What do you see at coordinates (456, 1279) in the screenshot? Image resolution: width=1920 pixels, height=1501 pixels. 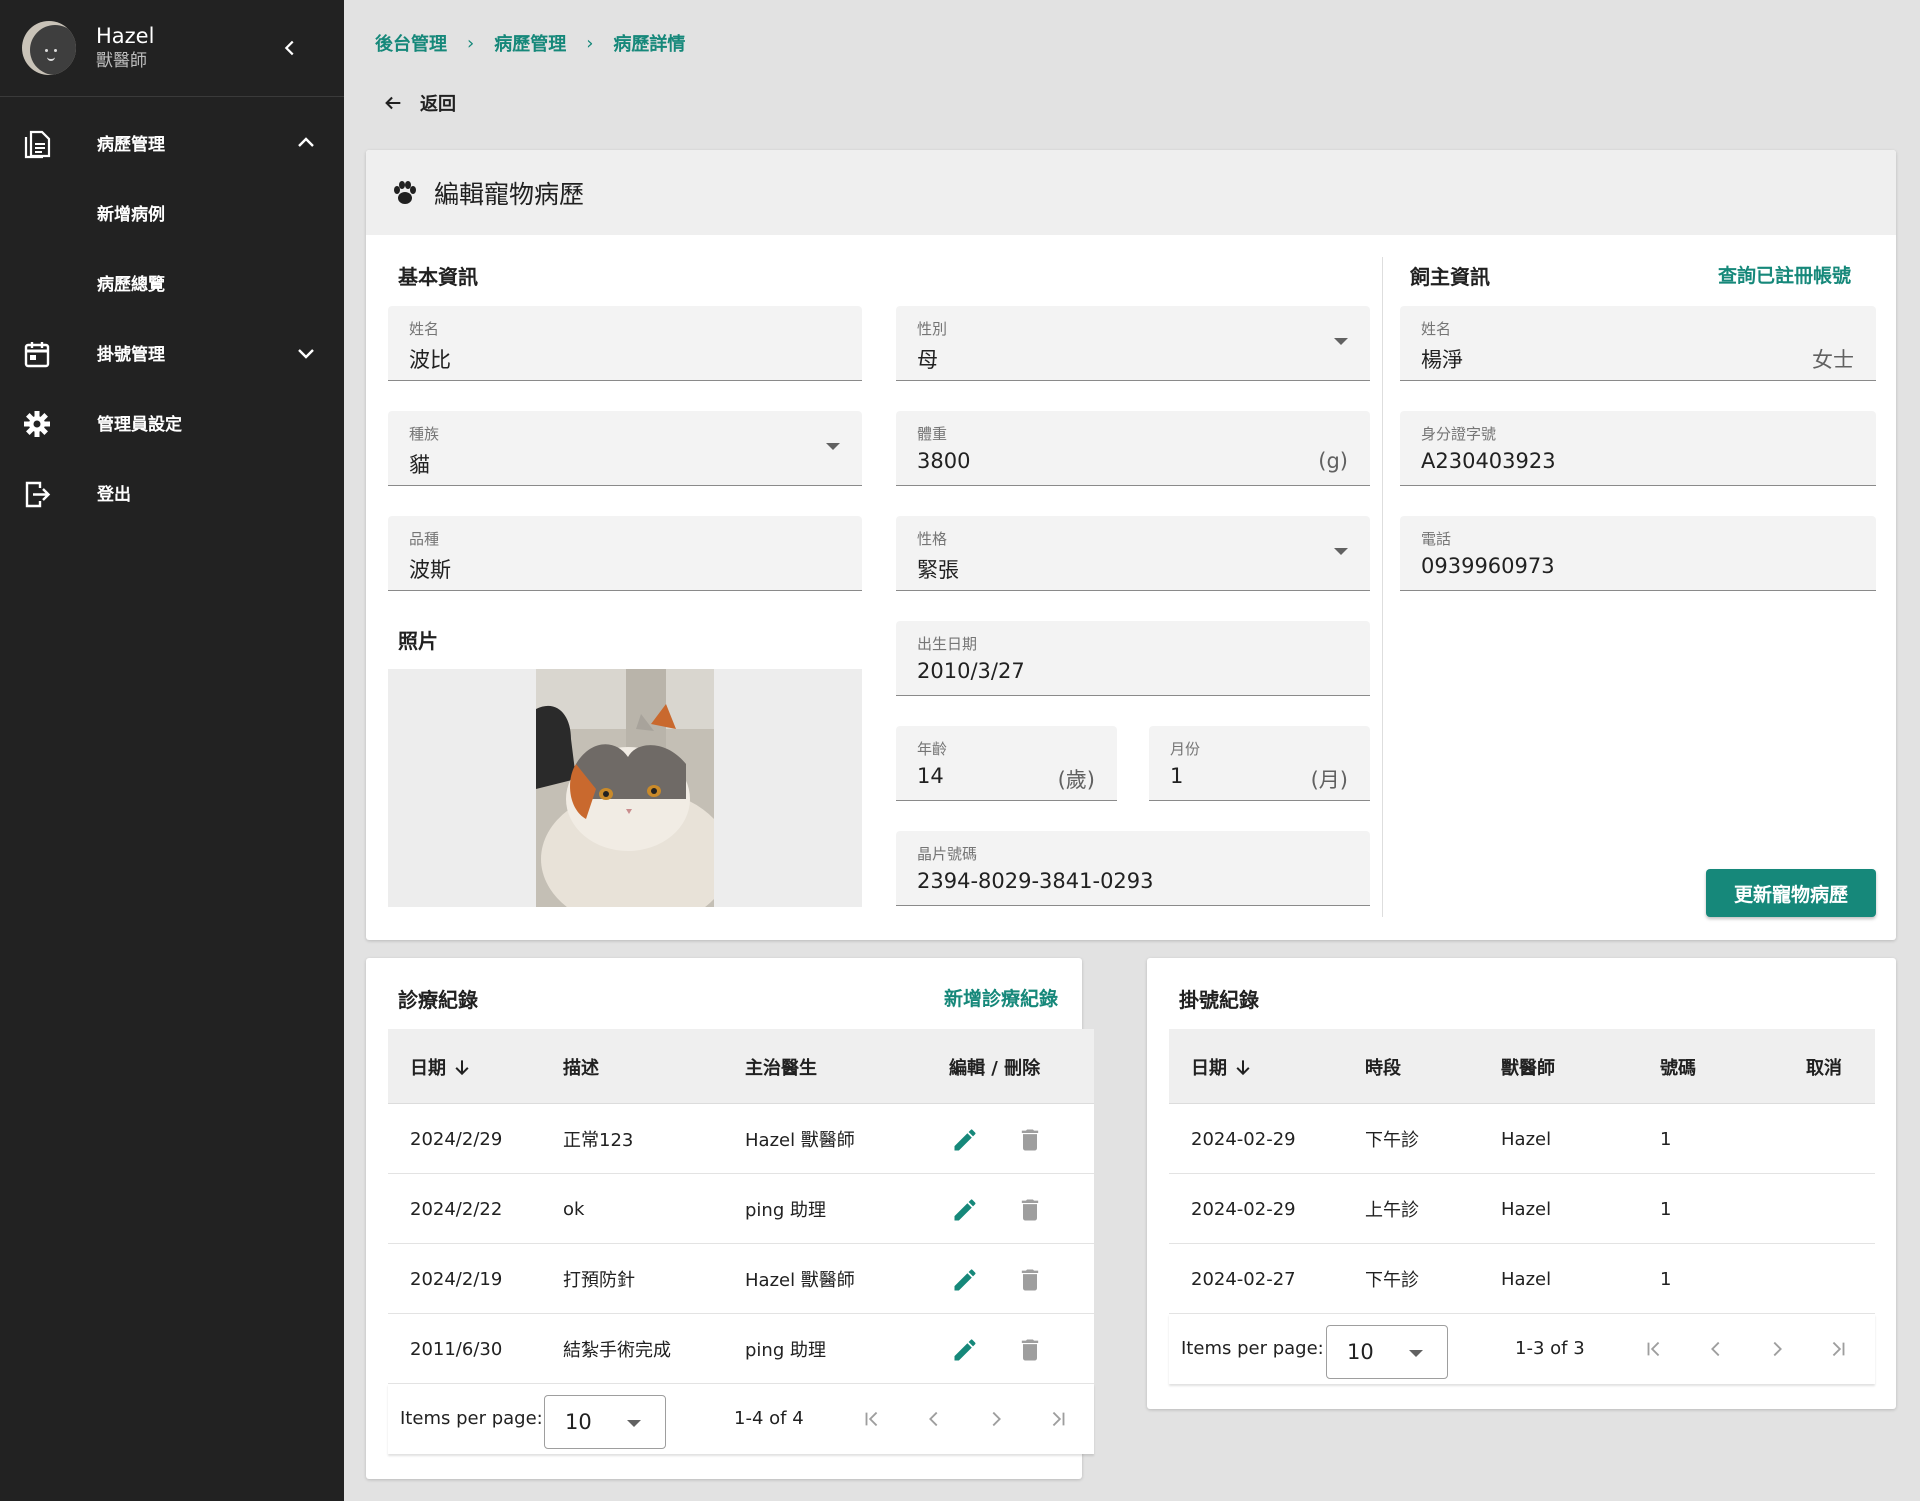 I see `cell-date: 2024/2/19` at bounding box center [456, 1279].